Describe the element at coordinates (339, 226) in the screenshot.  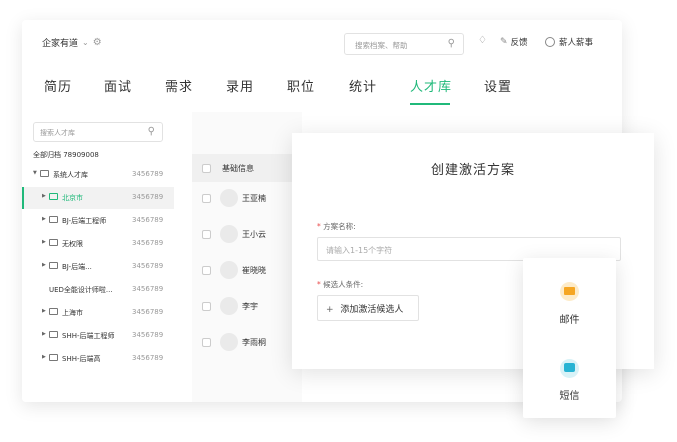
I see `plan-name-label-text: 方案名称:` at that location.